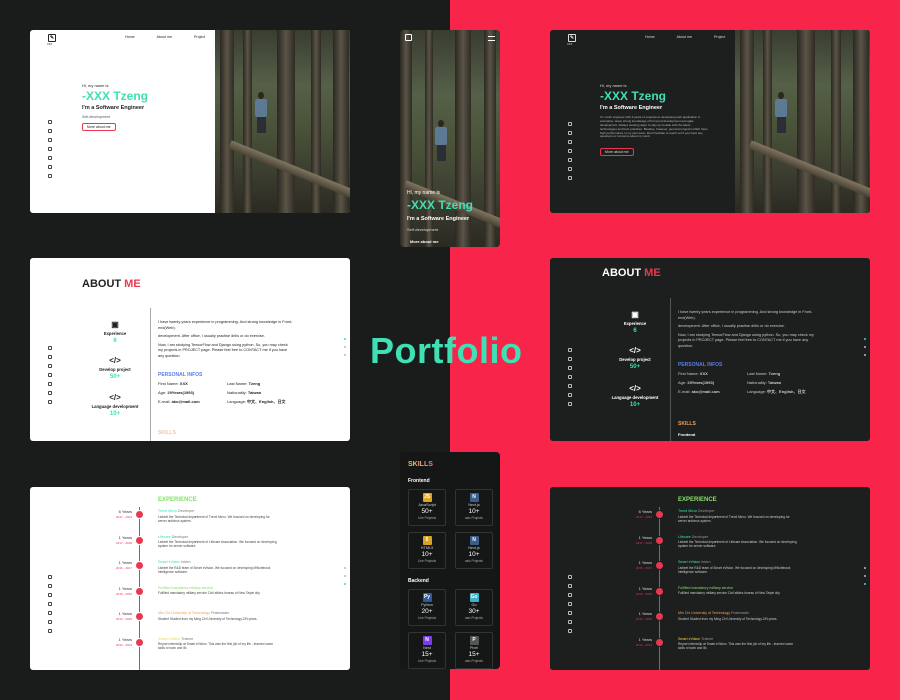 The width and height of the screenshot is (900, 700). I want to click on info-label: Last Name:, so click(237, 383).